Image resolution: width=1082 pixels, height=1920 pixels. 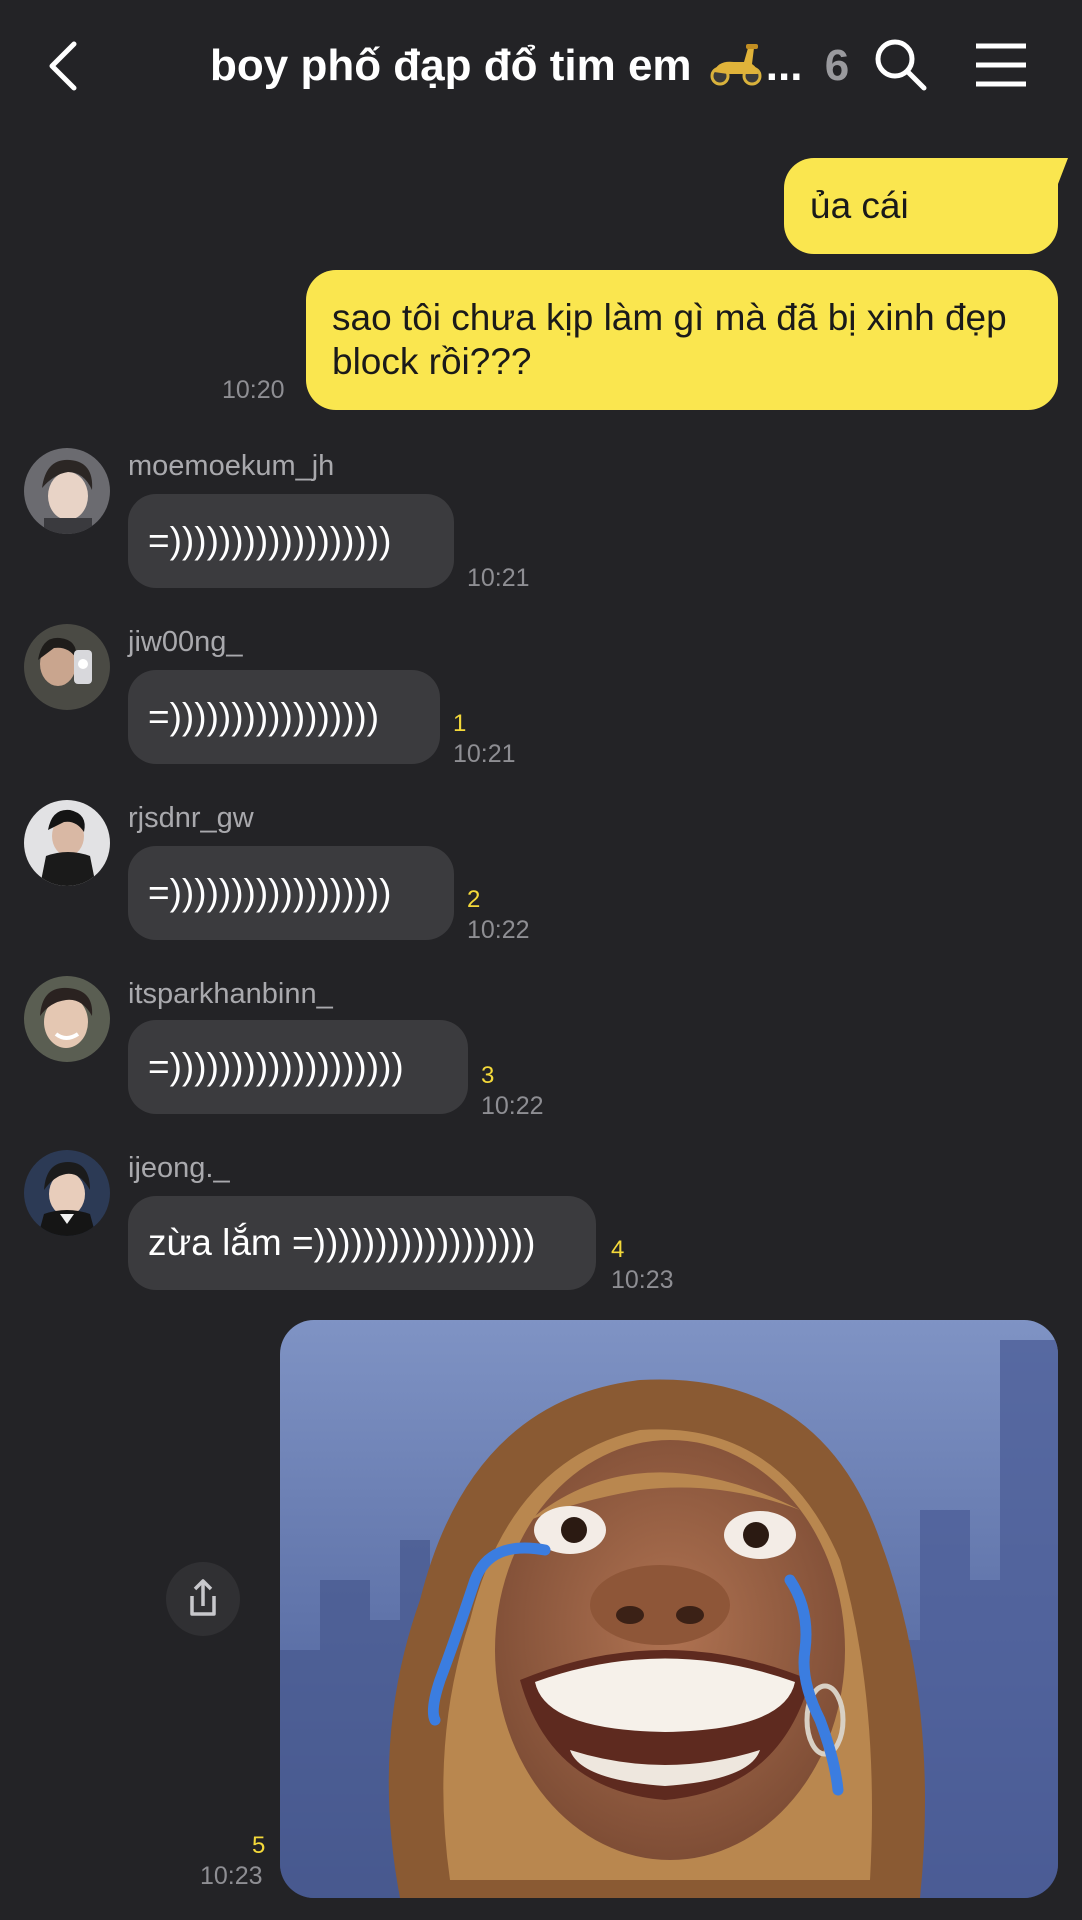 I want to click on message-text: =))))))))))))))))), so click(x=264, y=716).